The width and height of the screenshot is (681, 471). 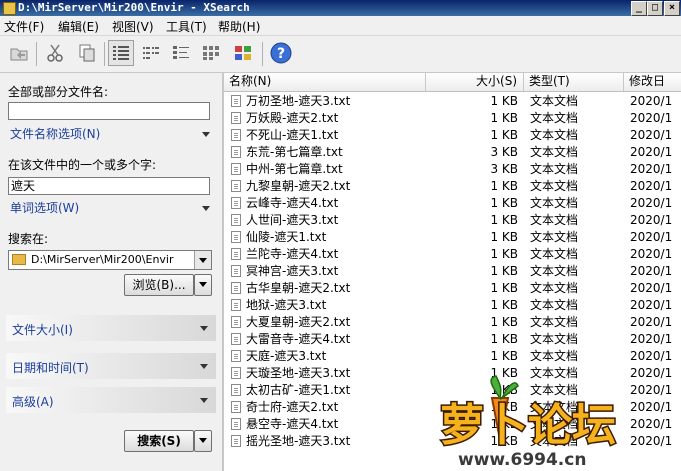 I want to click on column-header-size: 大小(S), so click(x=475, y=82).